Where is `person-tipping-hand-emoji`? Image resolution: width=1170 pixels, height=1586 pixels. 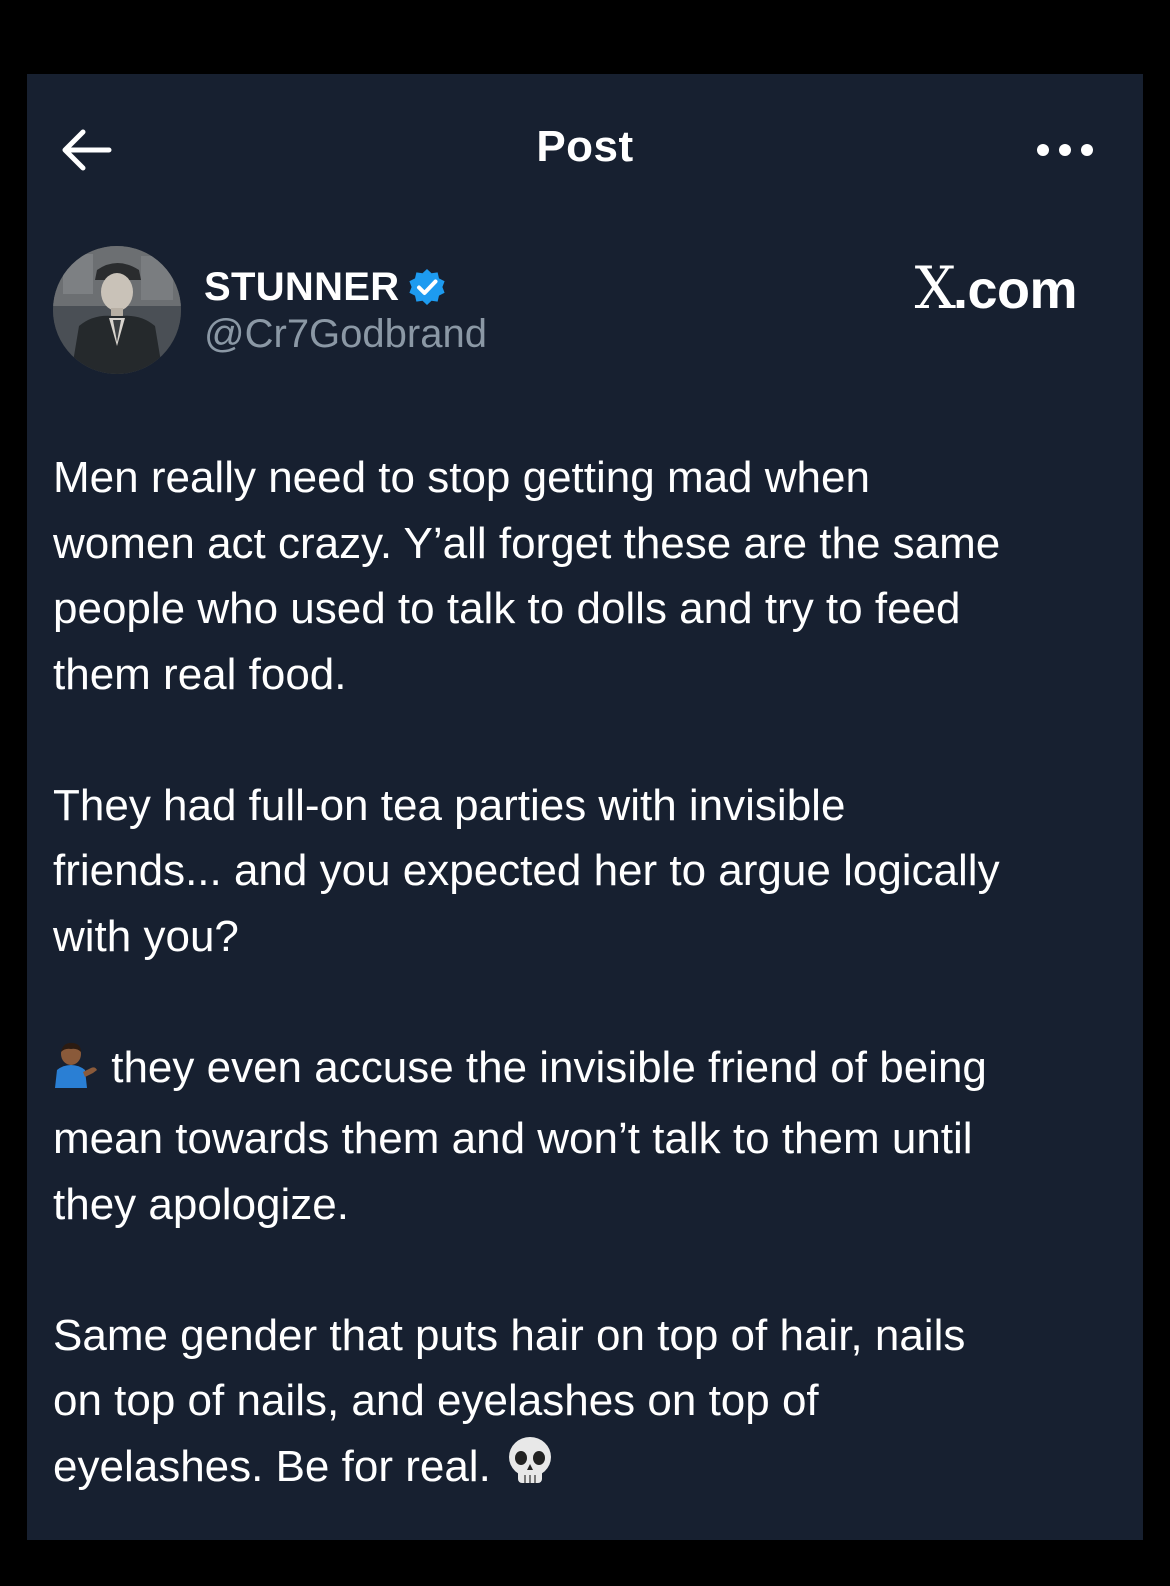
person-tipping-hand-emoji is located at coordinates (76, 1073).